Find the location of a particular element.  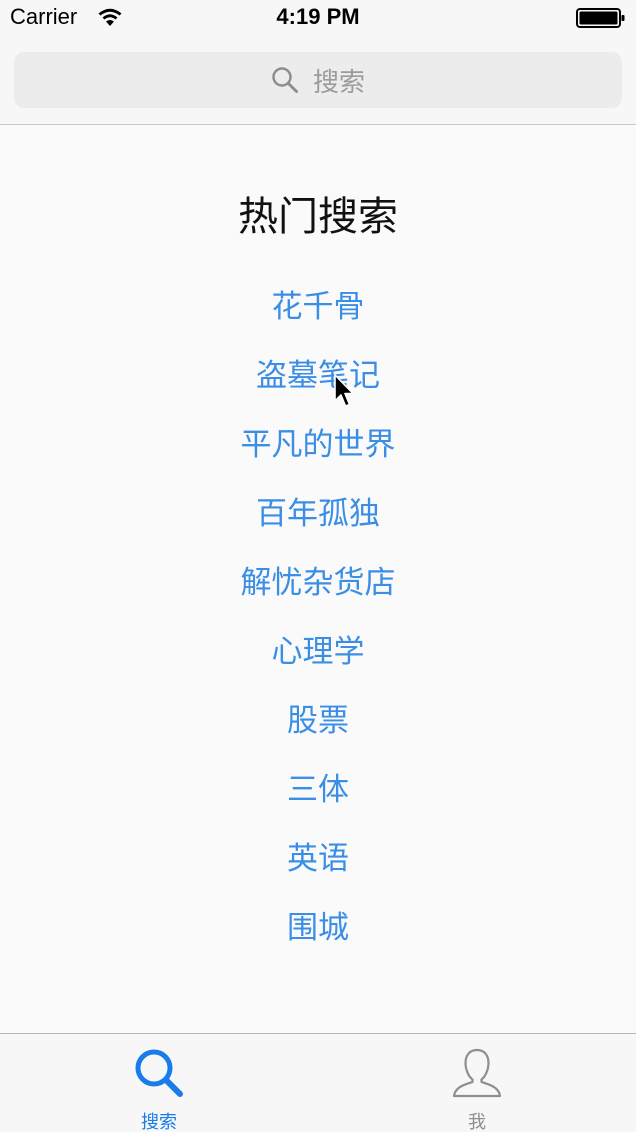

hot-search-item: 三体 is located at coordinates (318, 797).